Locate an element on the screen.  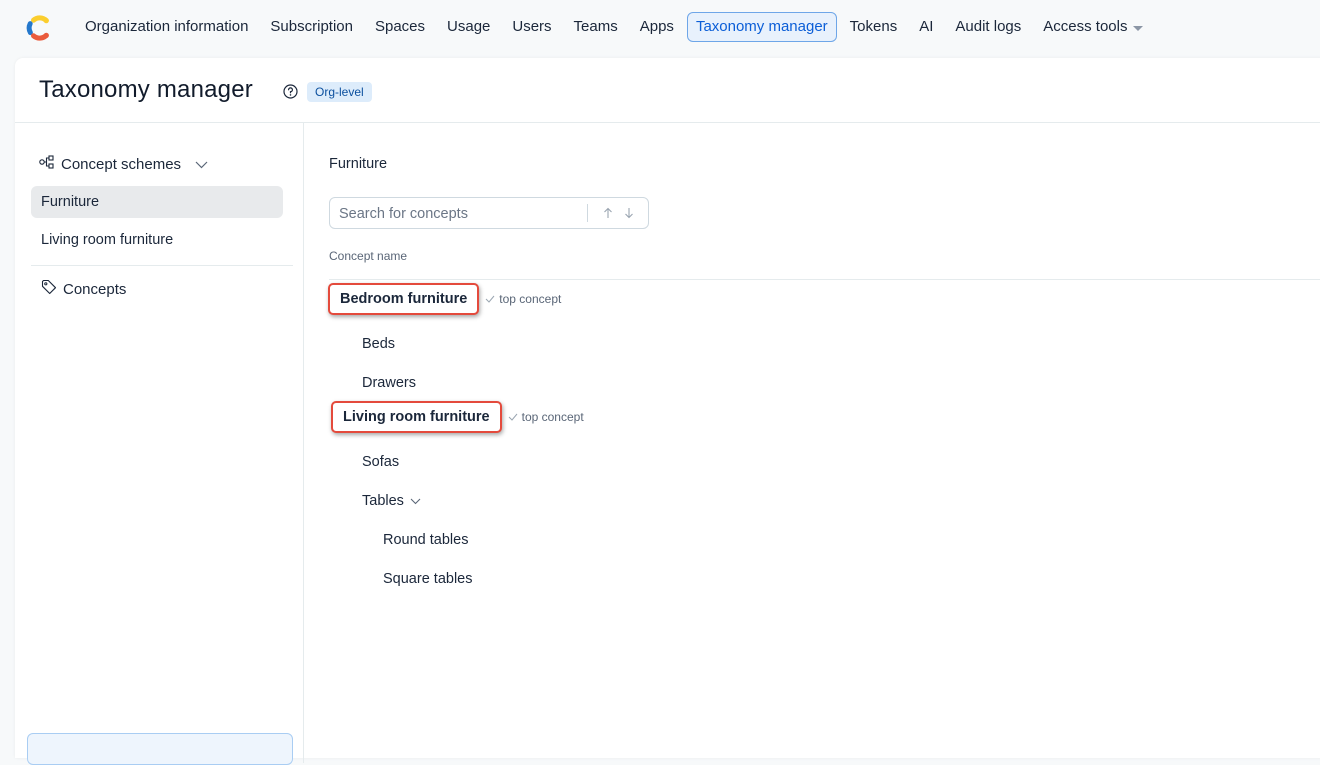
column-divider is located at coordinates (824, 279).